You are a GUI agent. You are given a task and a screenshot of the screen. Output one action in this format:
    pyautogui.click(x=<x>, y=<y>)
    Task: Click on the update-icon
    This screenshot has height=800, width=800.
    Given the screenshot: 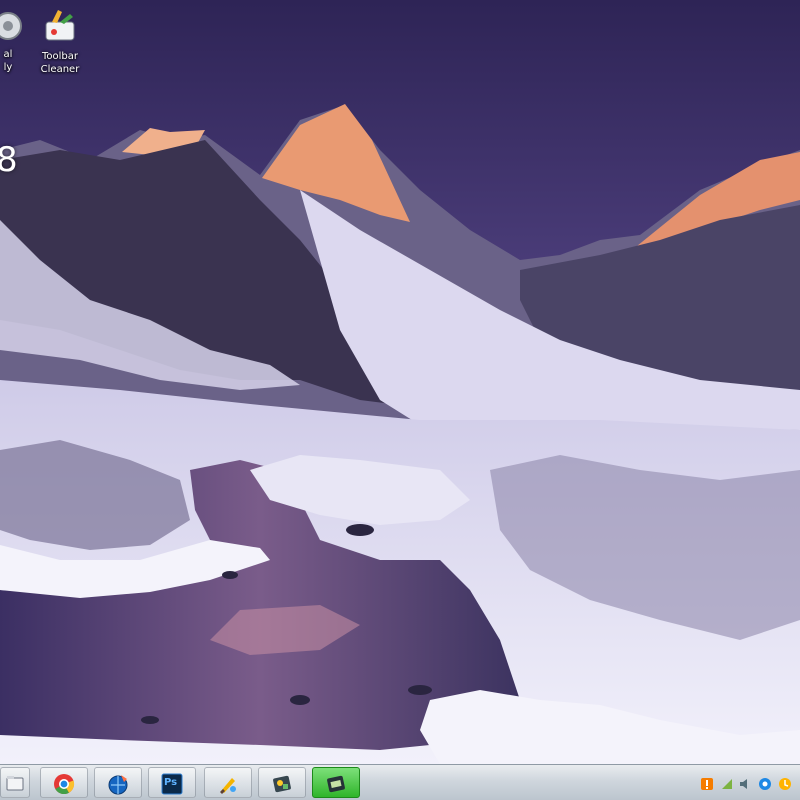 What is the action you would take?
    pyautogui.click(x=785, y=784)
    